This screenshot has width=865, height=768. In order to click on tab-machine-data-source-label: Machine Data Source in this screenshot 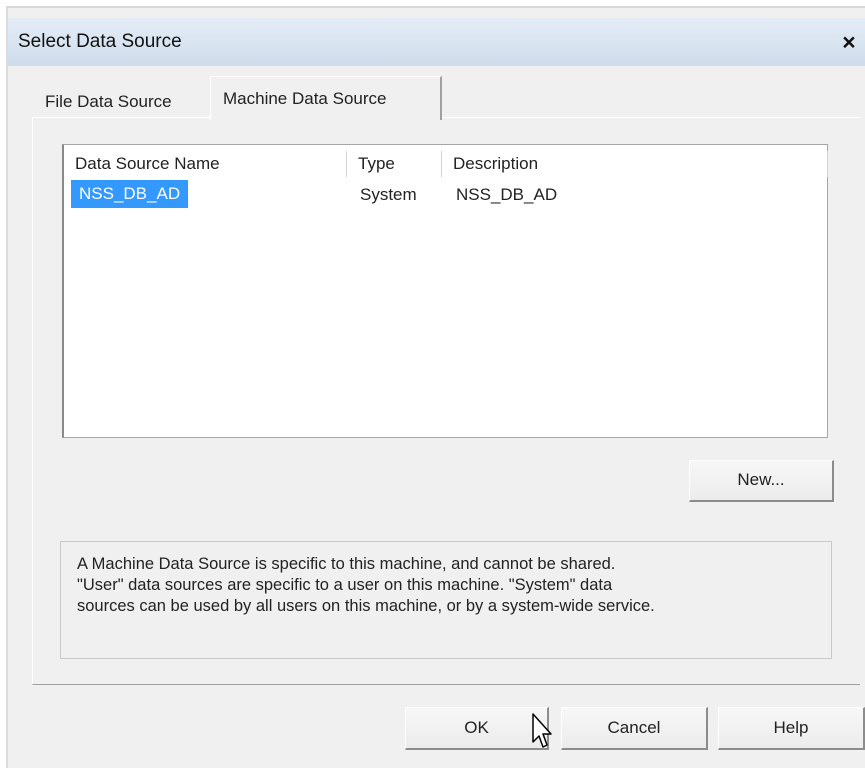, I will do `click(305, 98)`.